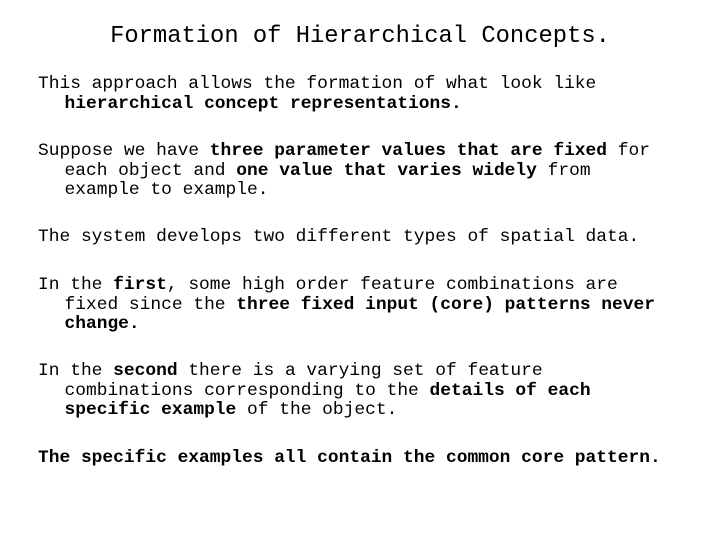 The image size is (720, 540). Describe the element at coordinates (102, 324) in the screenshot. I see `bold-text: change.` at that location.